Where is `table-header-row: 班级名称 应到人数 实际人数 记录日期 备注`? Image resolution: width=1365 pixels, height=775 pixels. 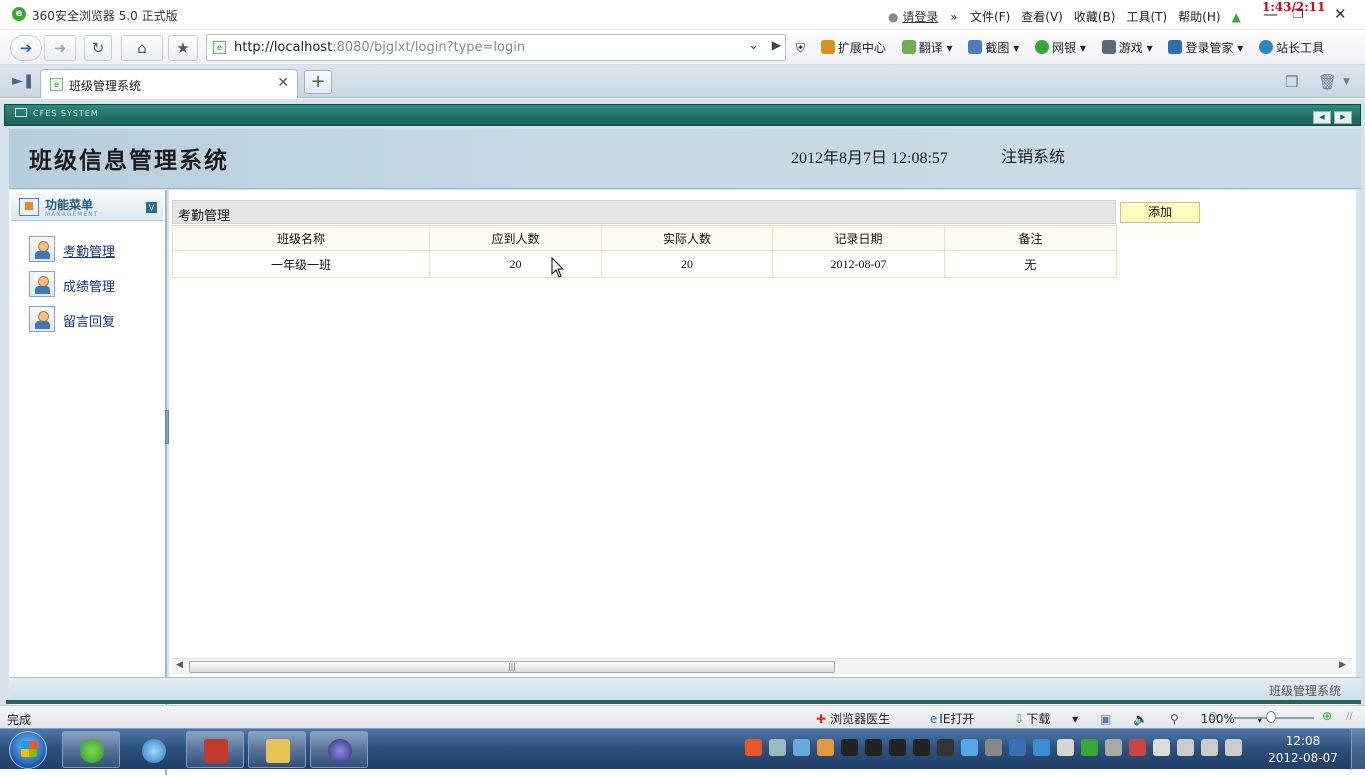
table-header-row: 班级名称 应到人数 实际人数 记录日期 备注 is located at coordinates (644, 238).